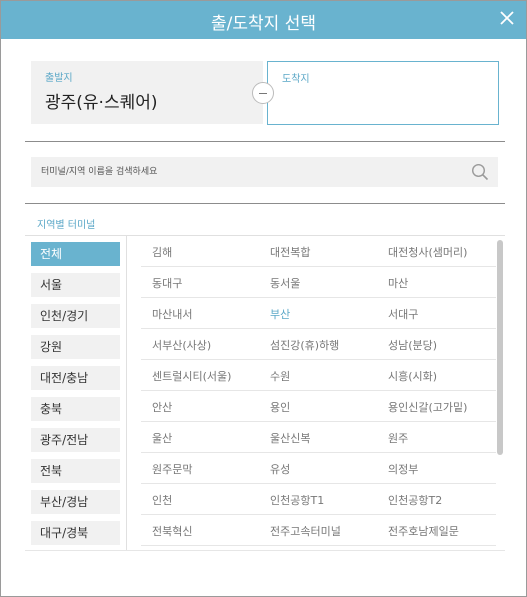 The width and height of the screenshot is (527, 597). What do you see at coordinates (290, 438) in the screenshot?
I see `terminal-item: 울산신복` at bounding box center [290, 438].